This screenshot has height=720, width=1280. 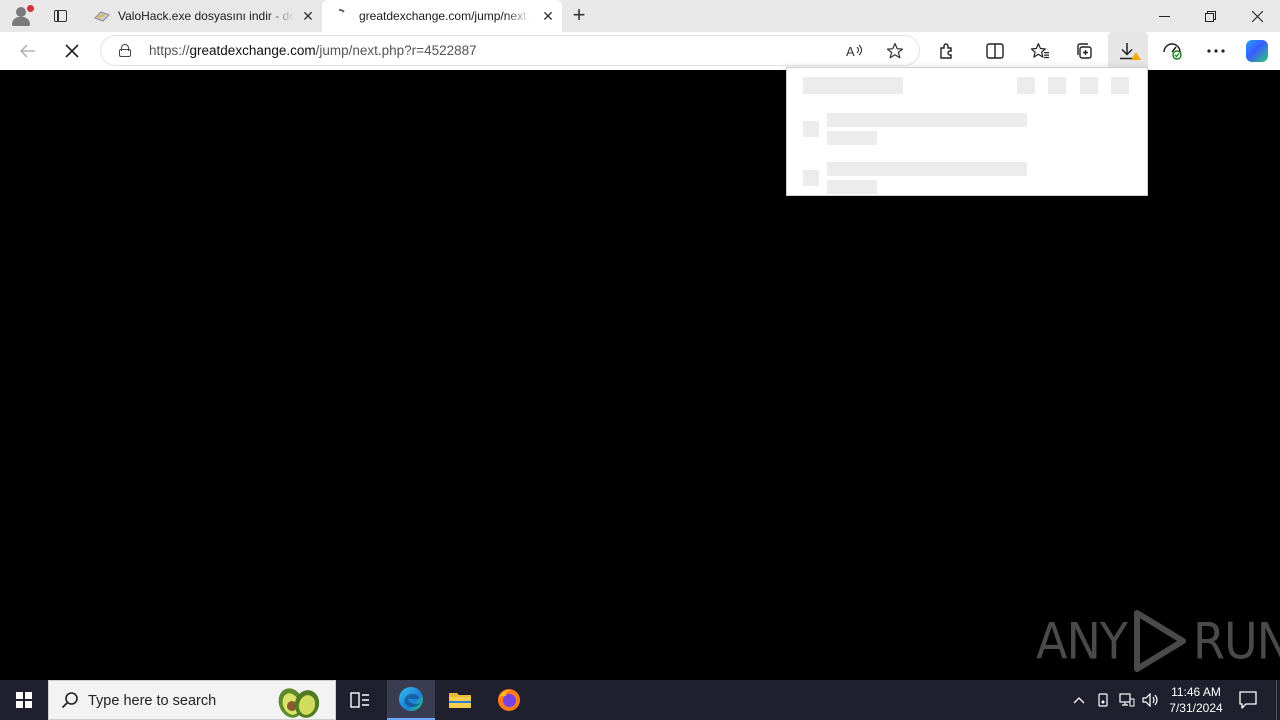 I want to click on tab-greatdexchange: greatdexchange.com/jump/next.p ✕, so click(x=442, y=16).